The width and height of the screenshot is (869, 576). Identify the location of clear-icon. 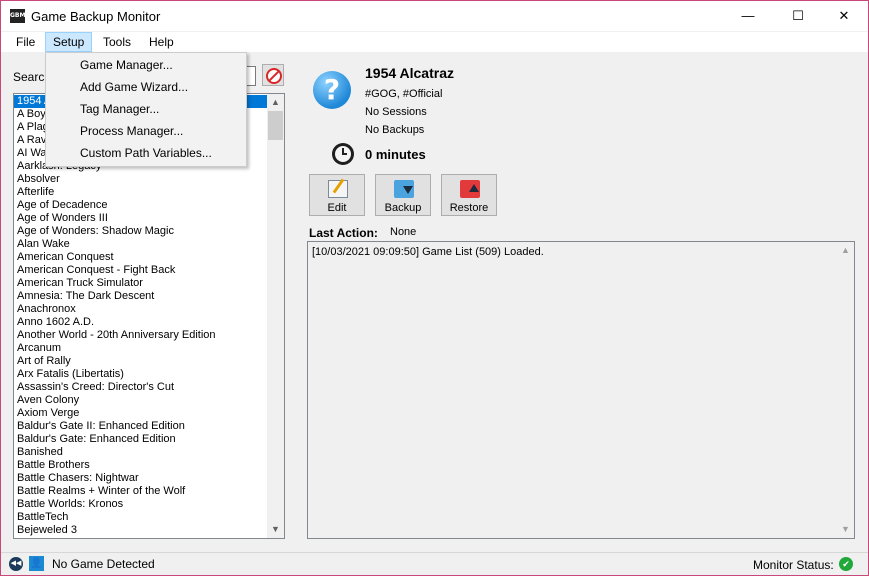
(274, 76).